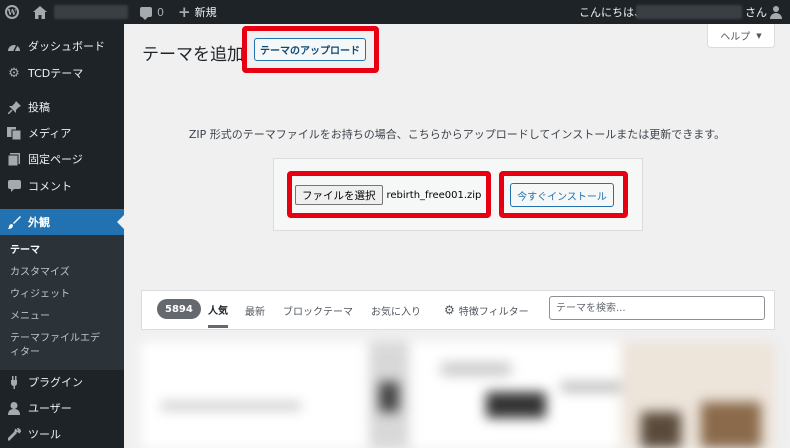 The image size is (790, 448). Describe the element at coordinates (13, 12) in the screenshot. I see `wordpress-logo-icon: W` at that location.